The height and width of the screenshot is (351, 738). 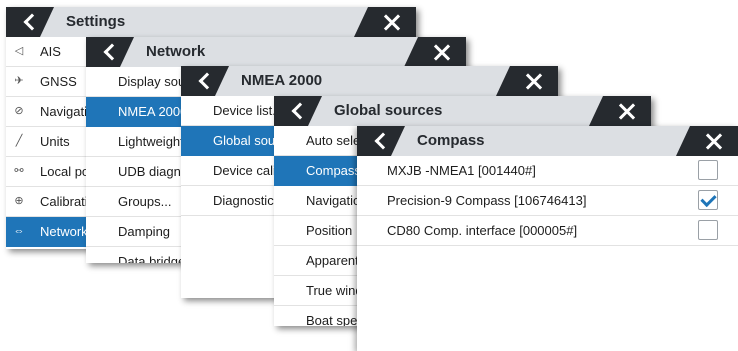 I want to click on compass-titlebar: Compass, so click(x=547, y=141).